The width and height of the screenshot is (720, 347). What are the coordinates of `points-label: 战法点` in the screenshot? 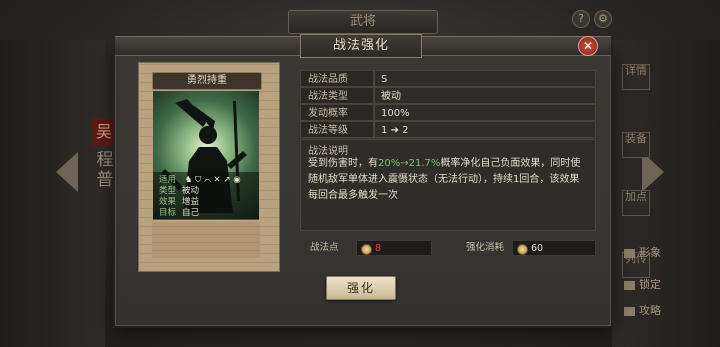 It's located at (324, 247).